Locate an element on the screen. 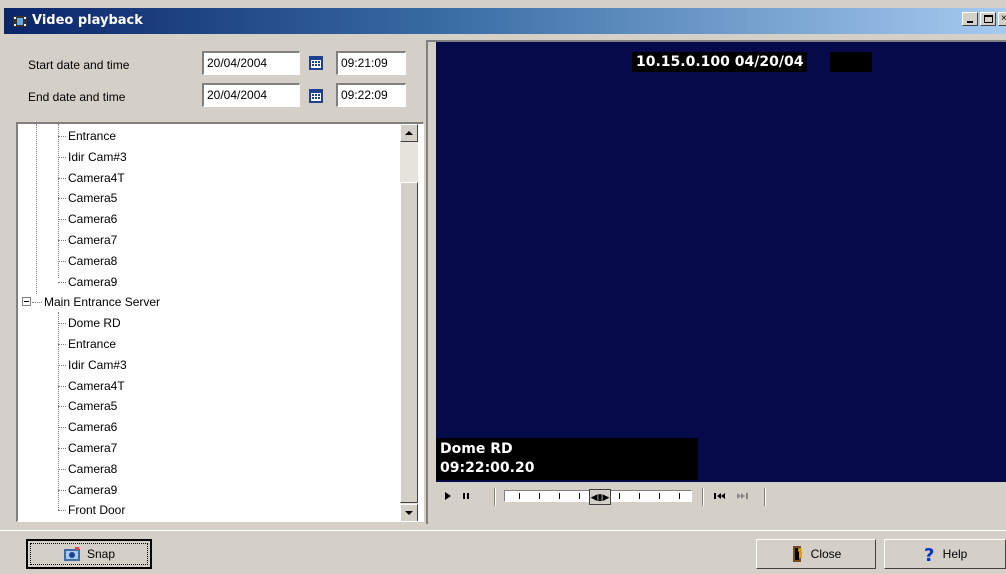 The image size is (1006, 574). tree-node-server: Main Entrance Server is located at coordinates (102, 302).